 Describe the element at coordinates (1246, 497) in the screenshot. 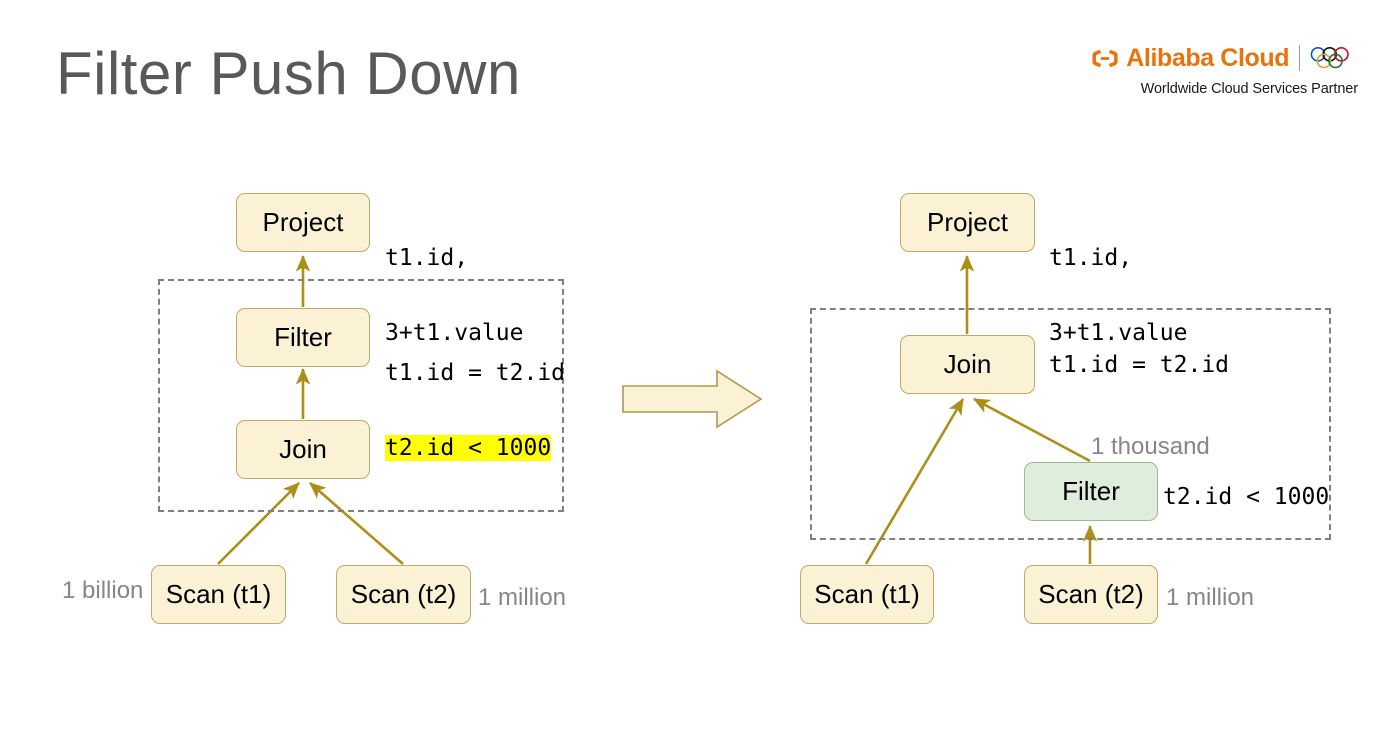

I see `right-filter-annotation: t2.id < 1000` at that location.